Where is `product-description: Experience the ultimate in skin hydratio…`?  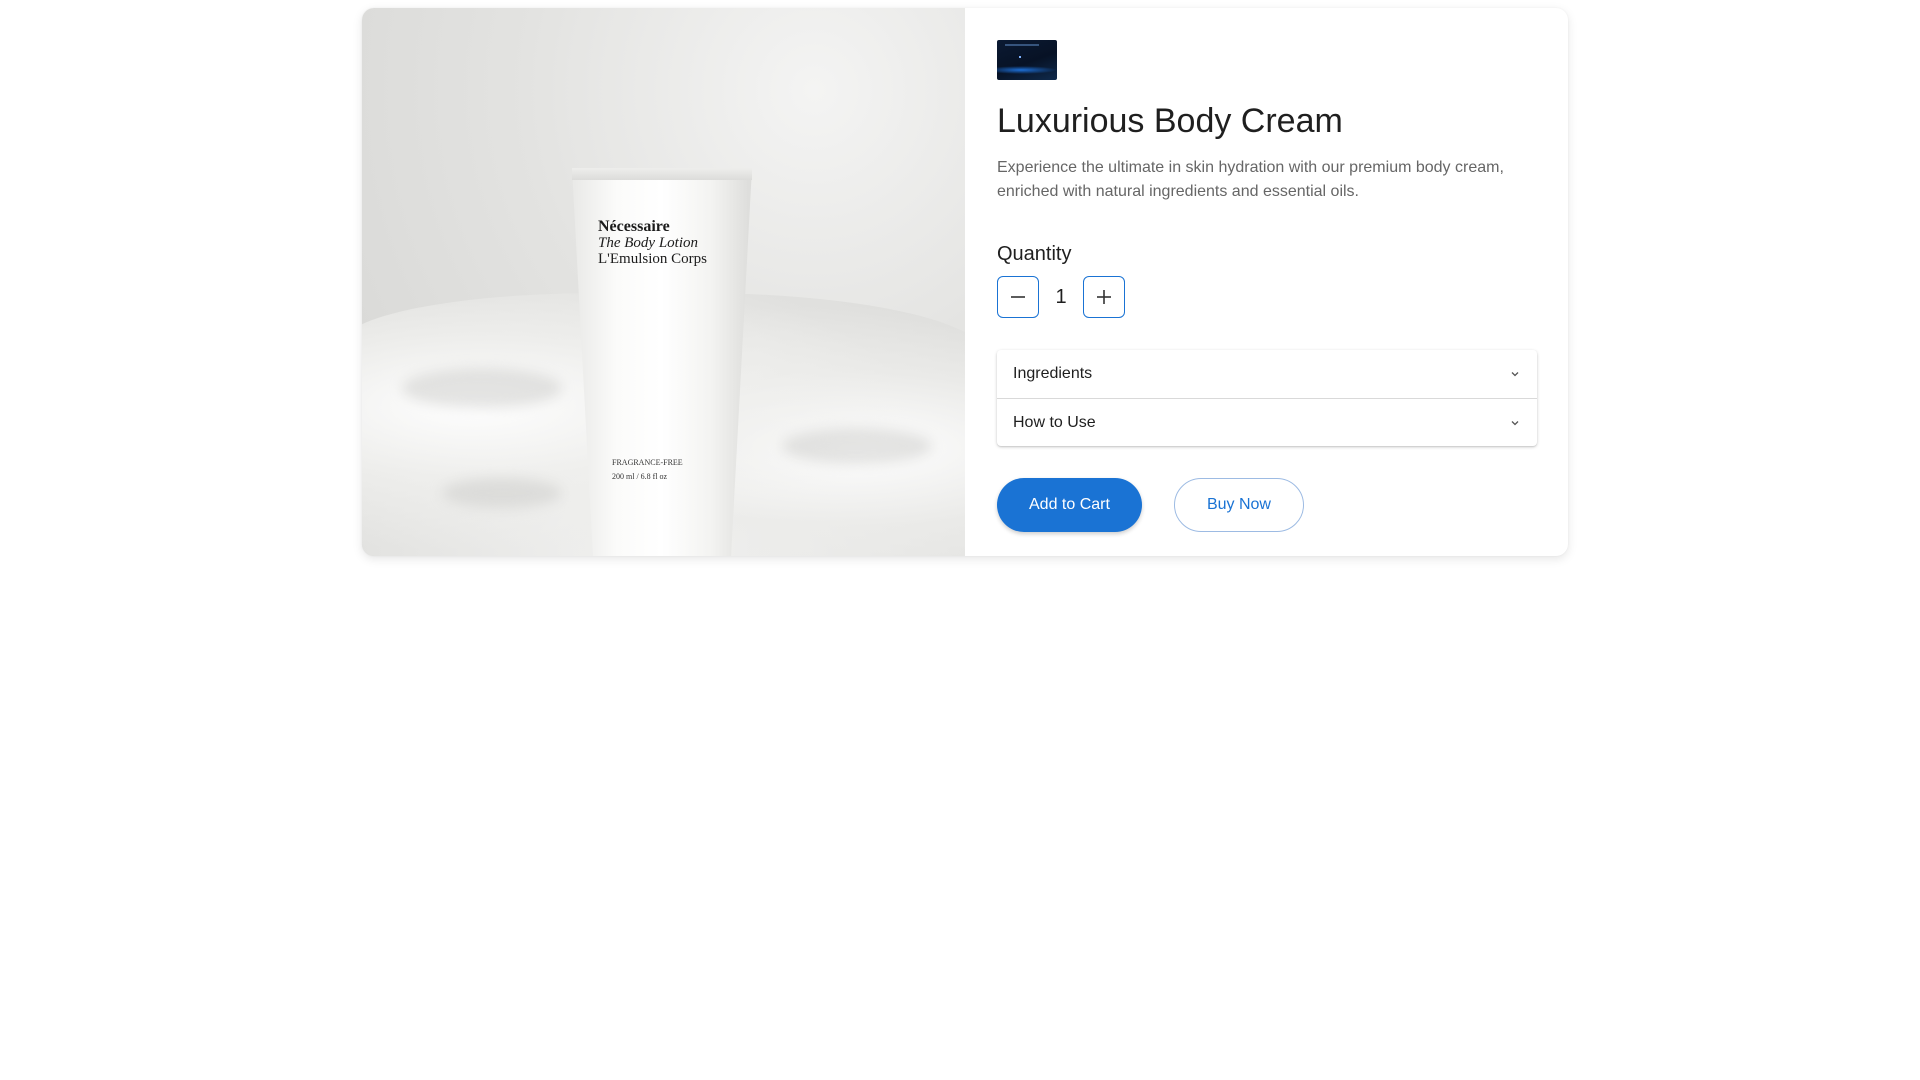 product-description: Experience the ultimate in skin hydratio… is located at coordinates (1250, 179).